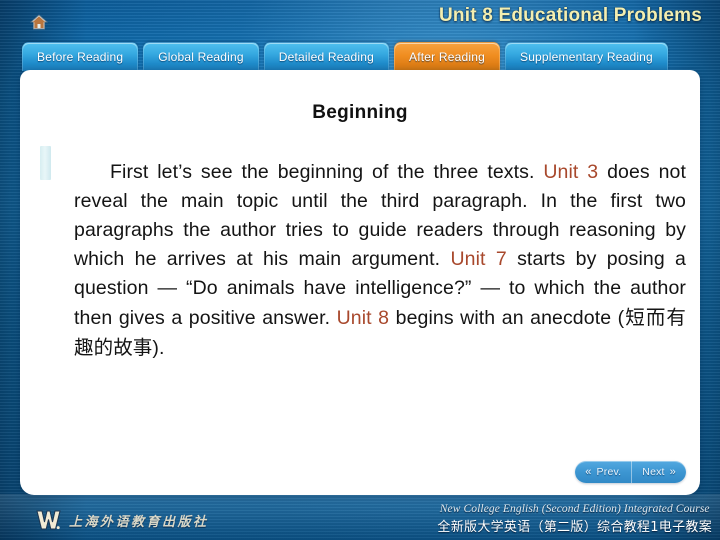 This screenshot has height=540, width=720. Describe the element at coordinates (574, 527) in the screenshot. I see `course-title-cn: 全新版大学英语（第二版）综合教程1电子教案` at that location.